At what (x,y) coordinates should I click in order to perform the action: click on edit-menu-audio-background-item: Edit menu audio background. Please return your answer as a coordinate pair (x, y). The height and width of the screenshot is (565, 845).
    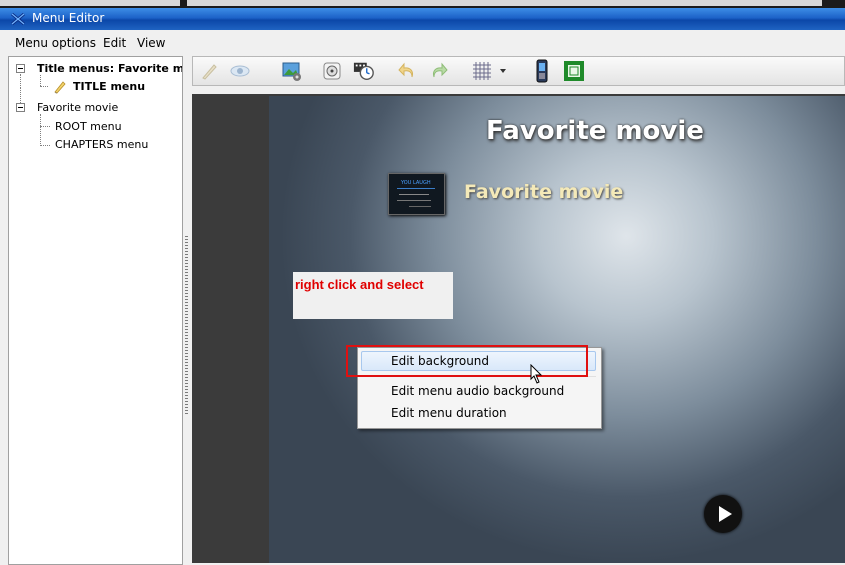
    Looking at the image, I should click on (477, 391).